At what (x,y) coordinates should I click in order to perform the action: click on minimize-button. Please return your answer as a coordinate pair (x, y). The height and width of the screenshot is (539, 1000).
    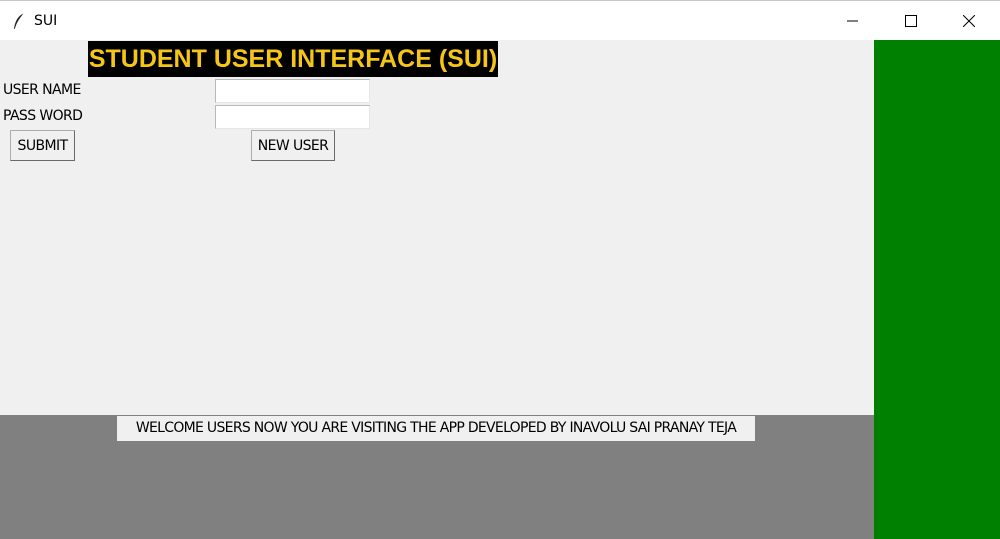
    Looking at the image, I should click on (853, 21).